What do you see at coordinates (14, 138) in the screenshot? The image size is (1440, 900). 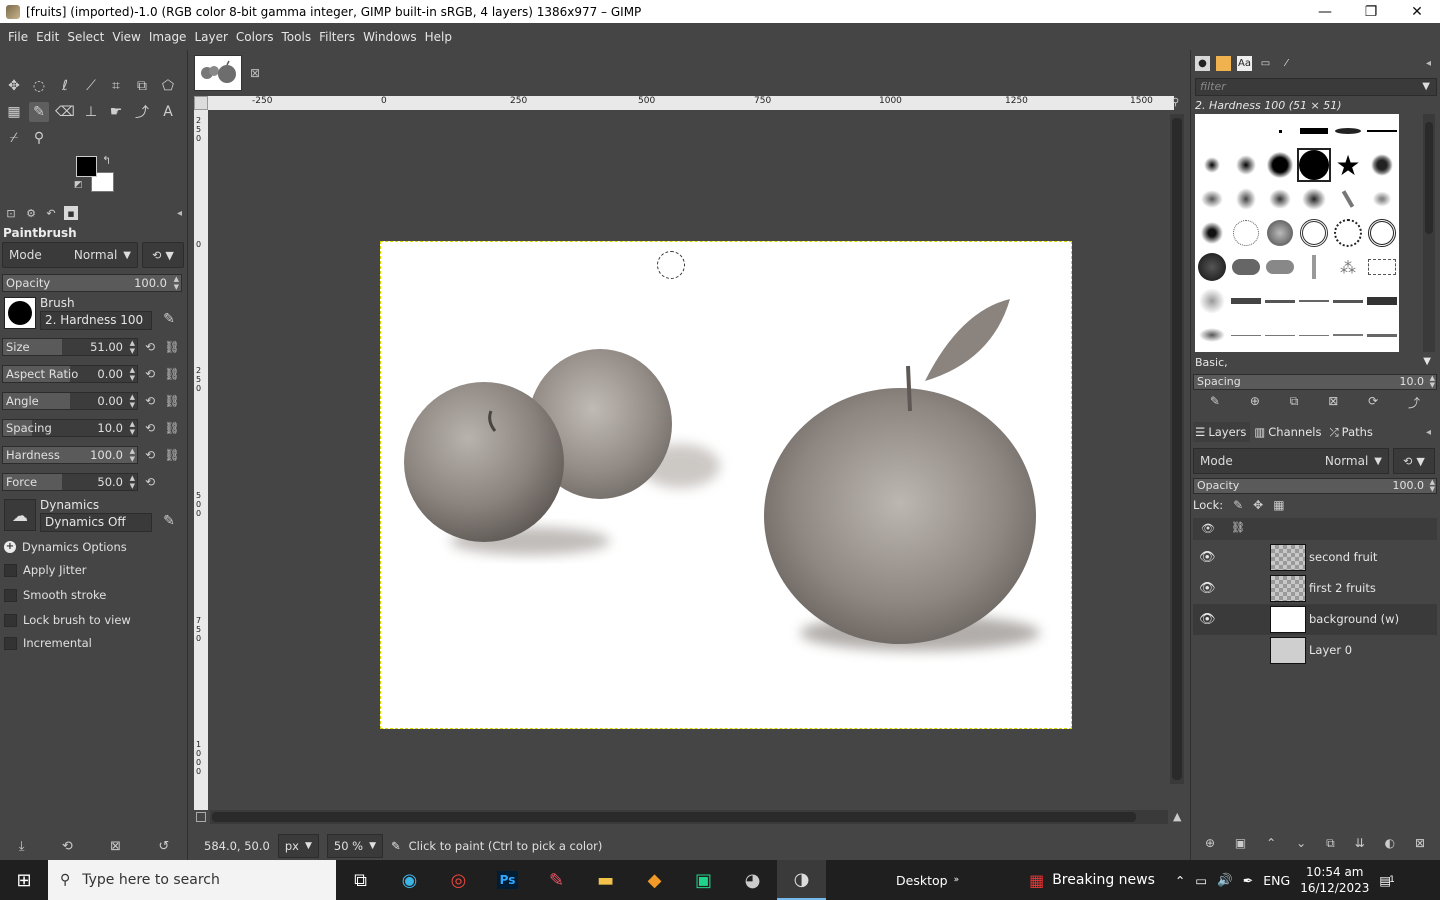 I see `color-picker-icon: ⌿` at bounding box center [14, 138].